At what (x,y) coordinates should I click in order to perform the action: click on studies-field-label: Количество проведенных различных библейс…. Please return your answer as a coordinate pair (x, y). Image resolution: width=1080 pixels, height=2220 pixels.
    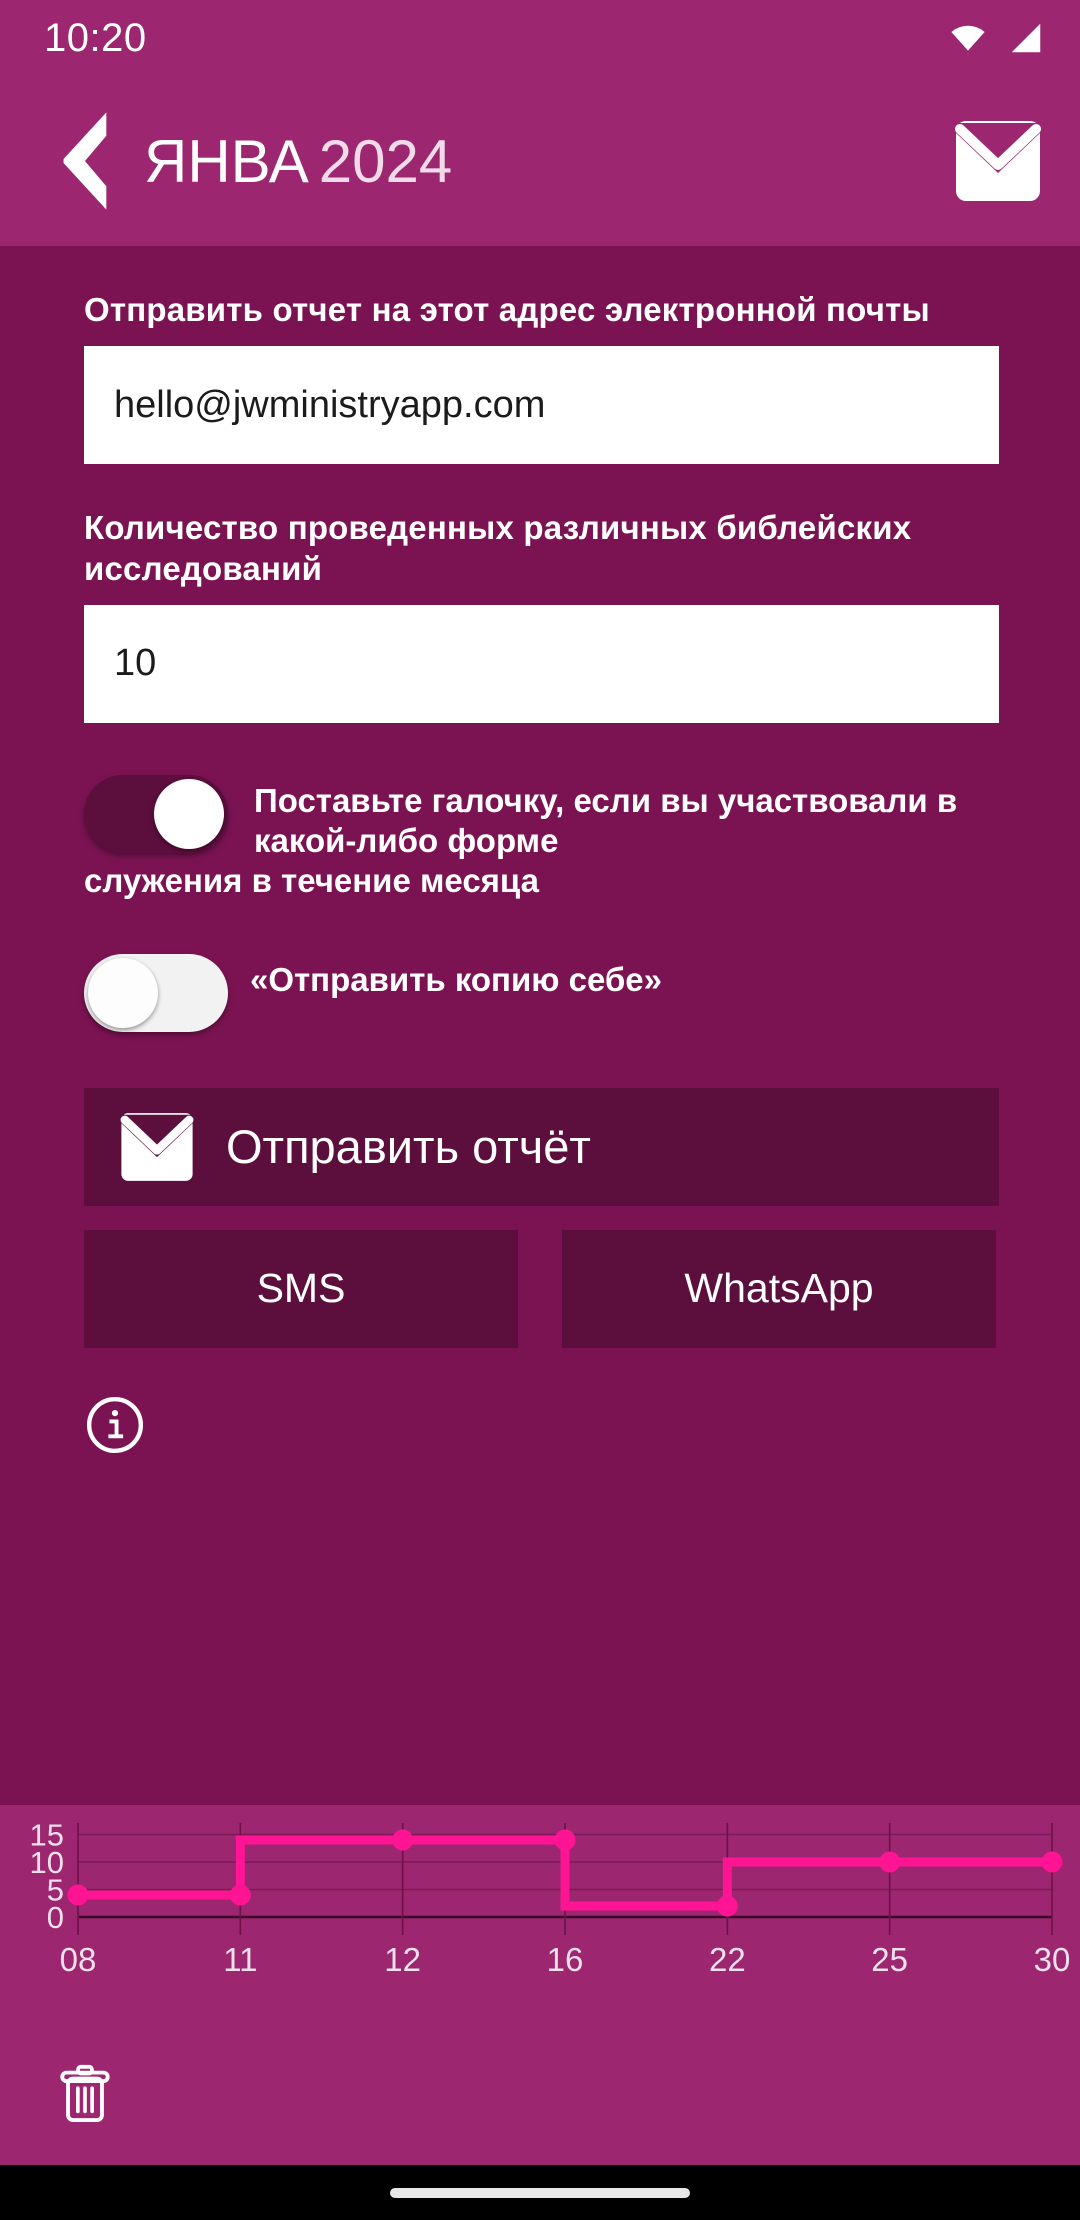
    Looking at the image, I should click on (498, 548).